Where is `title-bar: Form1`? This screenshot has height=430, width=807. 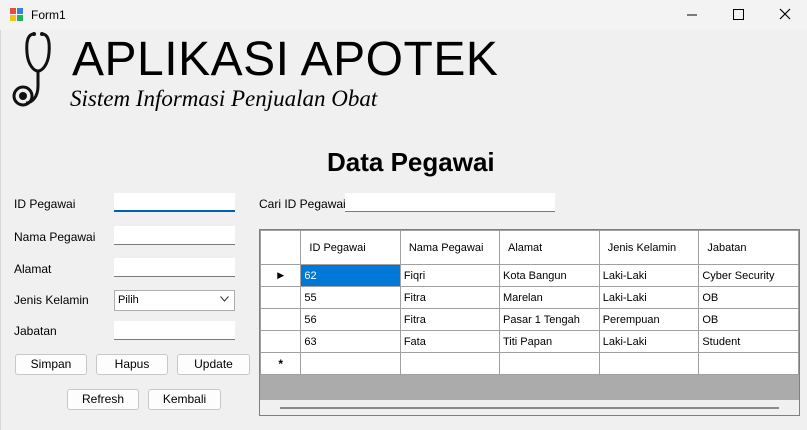
title-bar: Form1 is located at coordinates (403, 15).